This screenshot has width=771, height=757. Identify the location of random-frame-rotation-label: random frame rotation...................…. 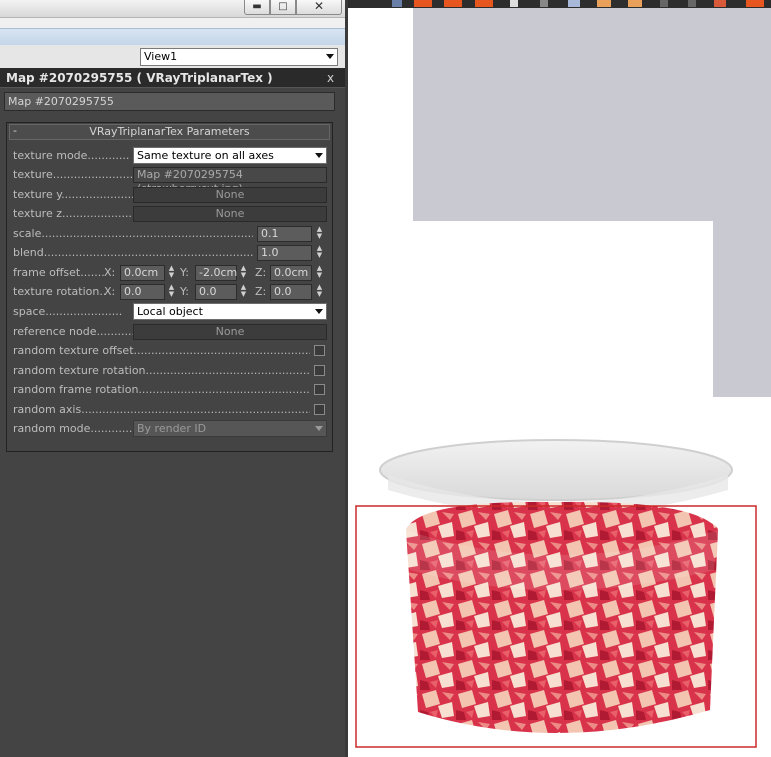
(161, 389).